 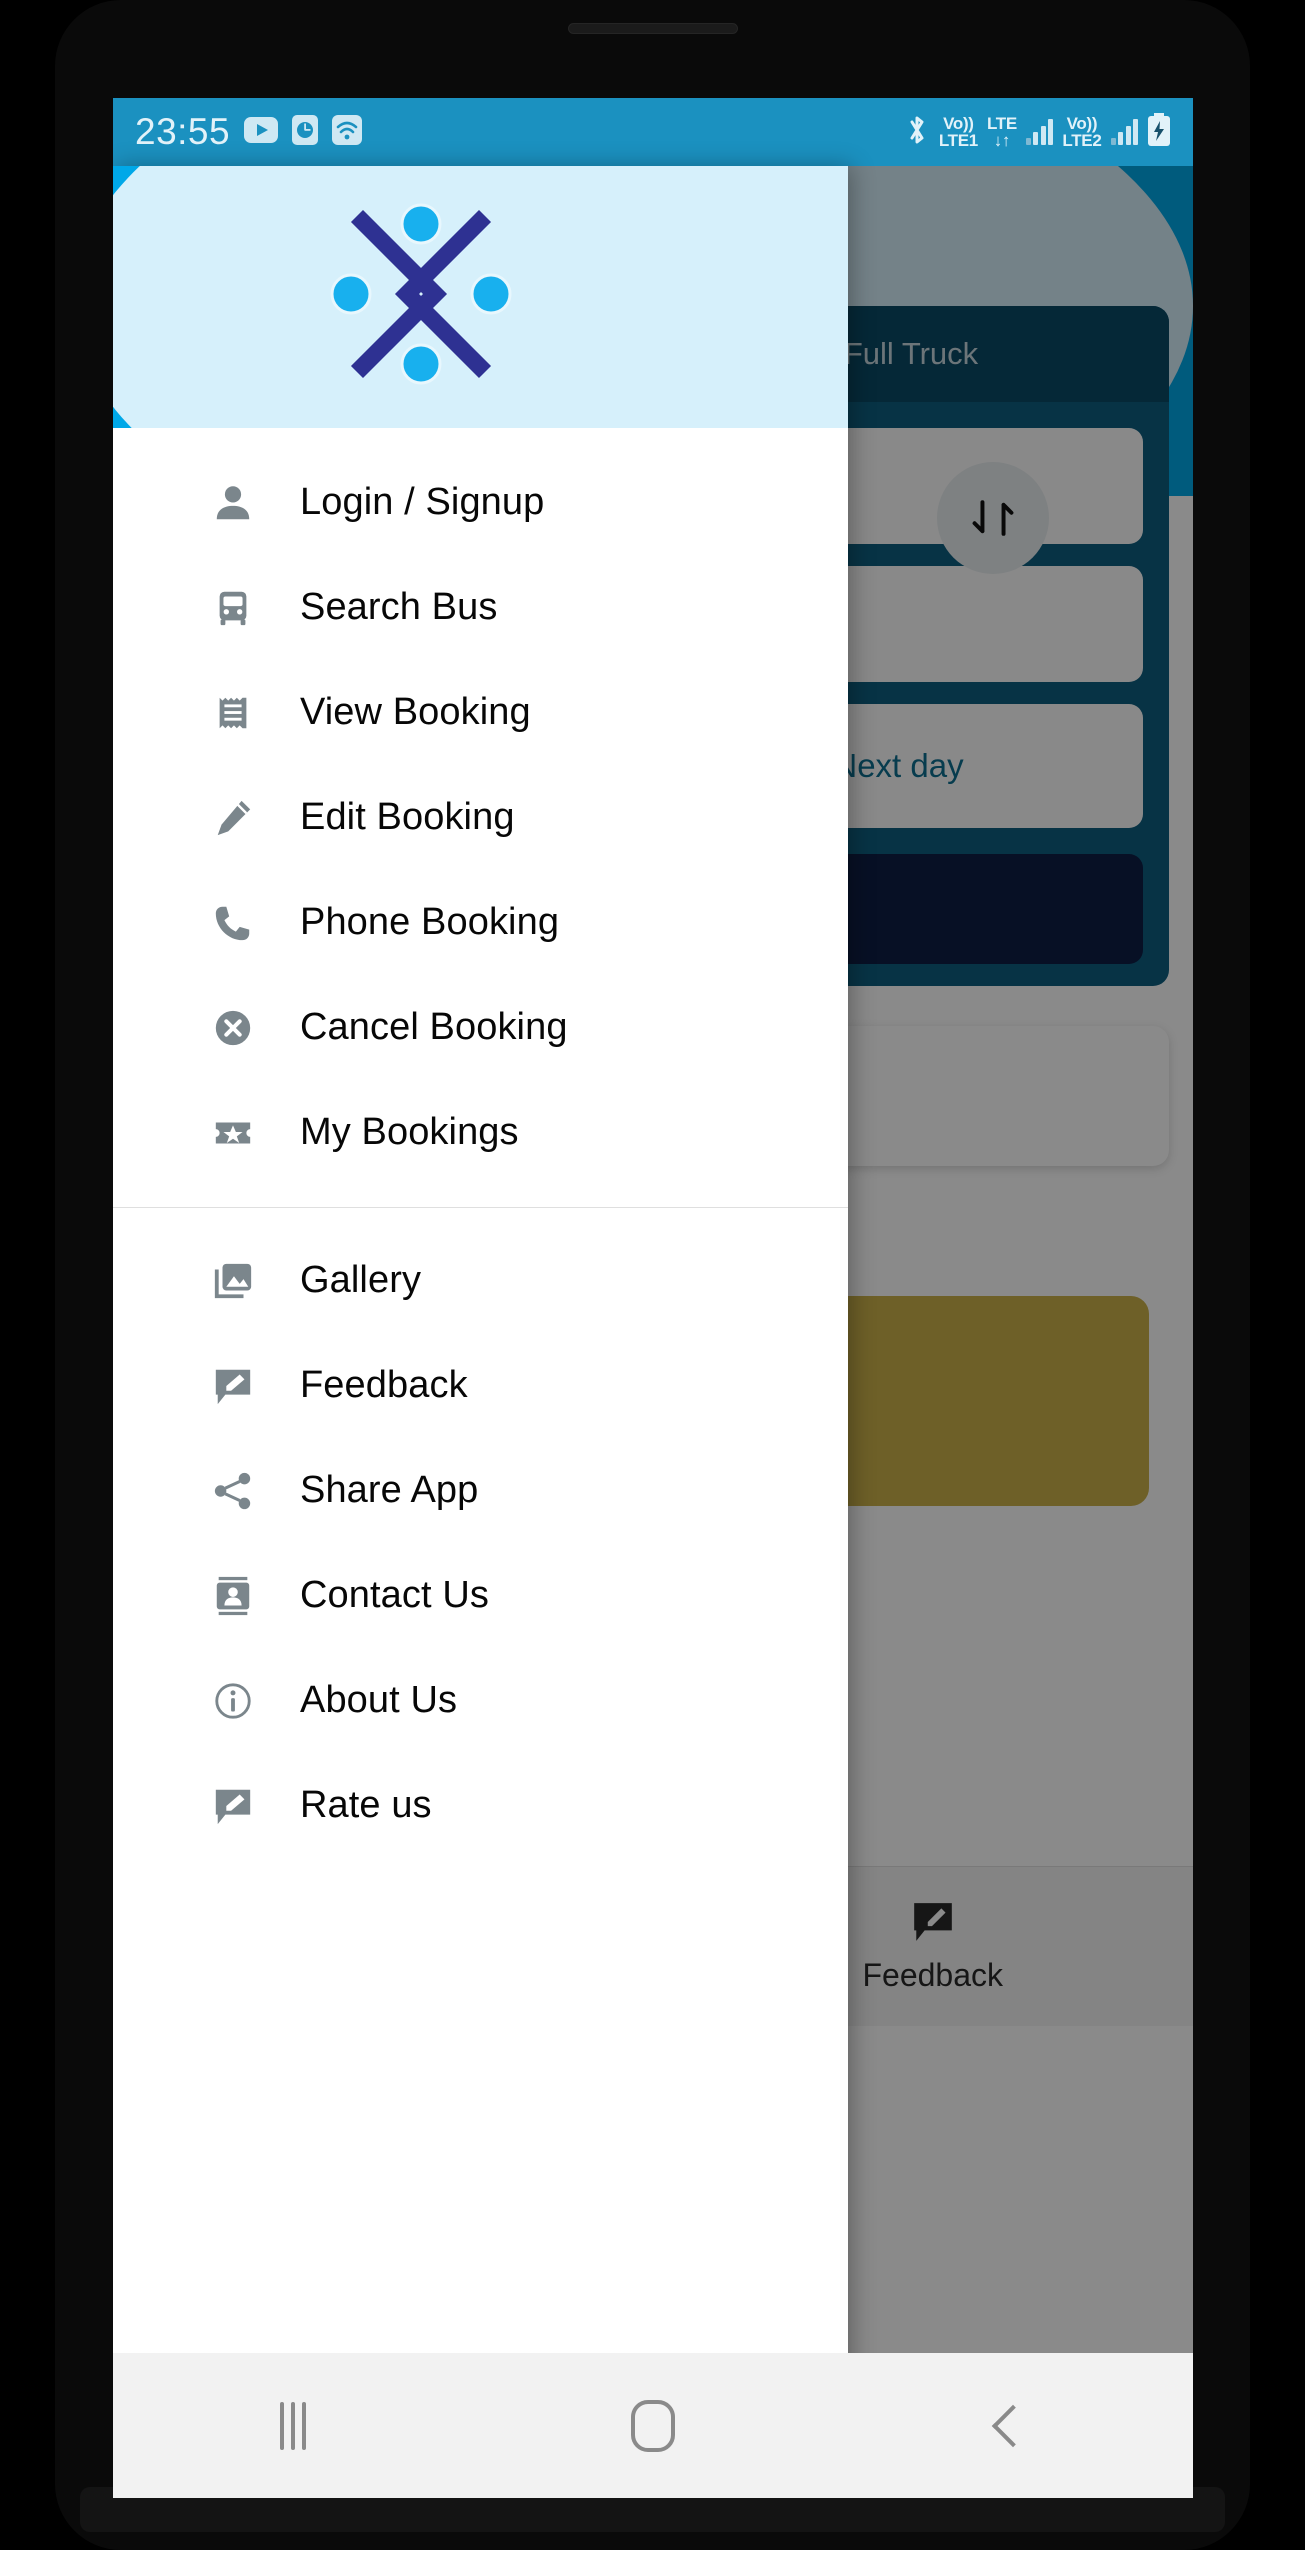 What do you see at coordinates (233, 818) in the screenshot?
I see `pencil-icon` at bounding box center [233, 818].